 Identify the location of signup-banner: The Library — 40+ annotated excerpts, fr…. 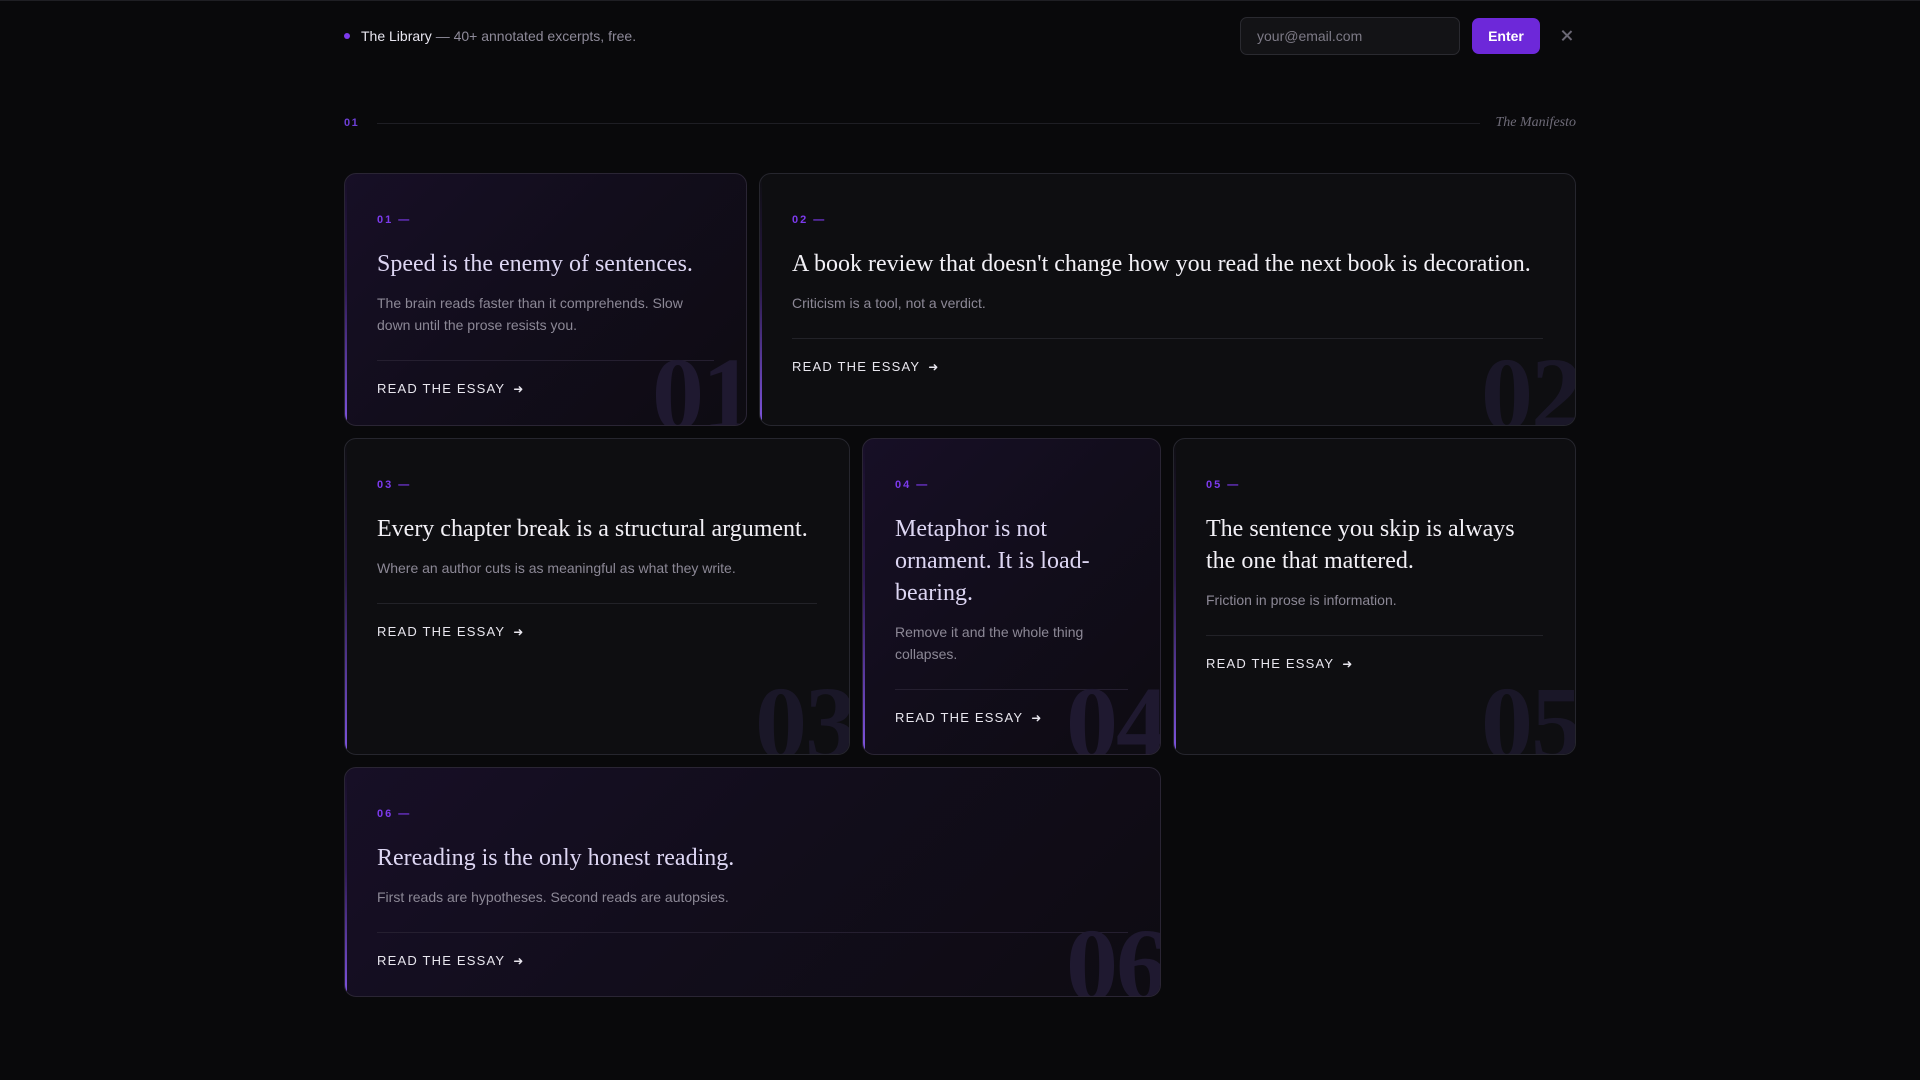
(960, 36).